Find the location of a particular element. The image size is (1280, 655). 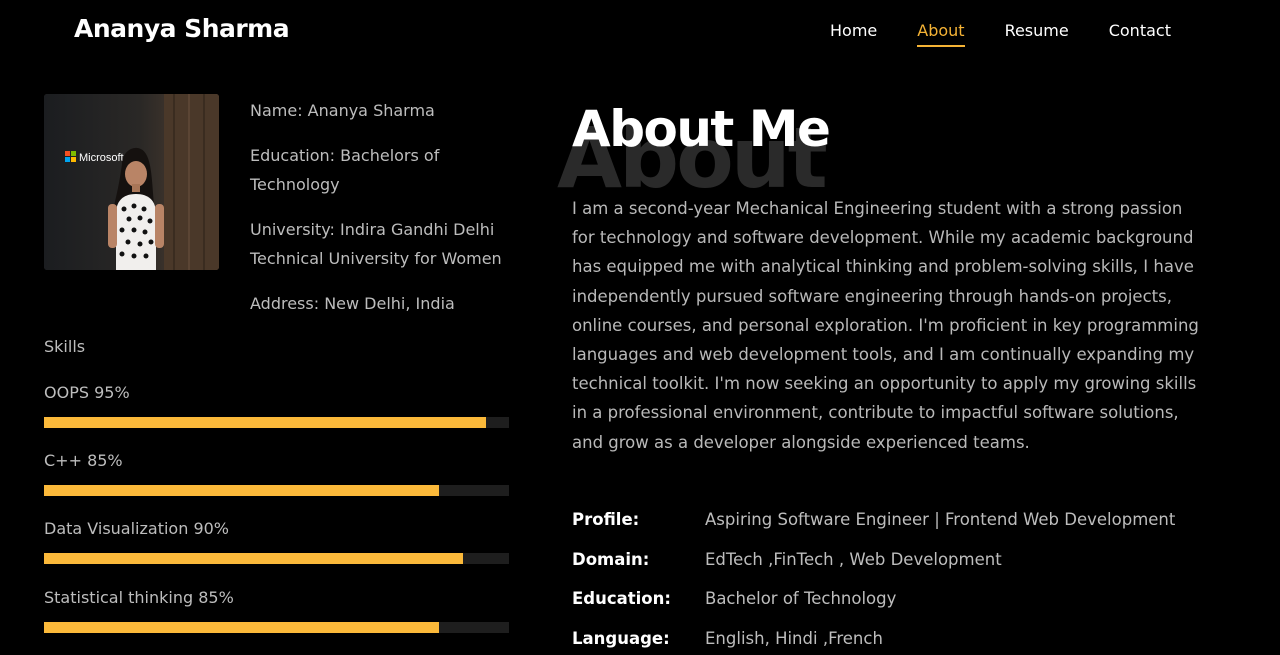

fact-value: English, Hindi ,French is located at coordinates (794, 638).